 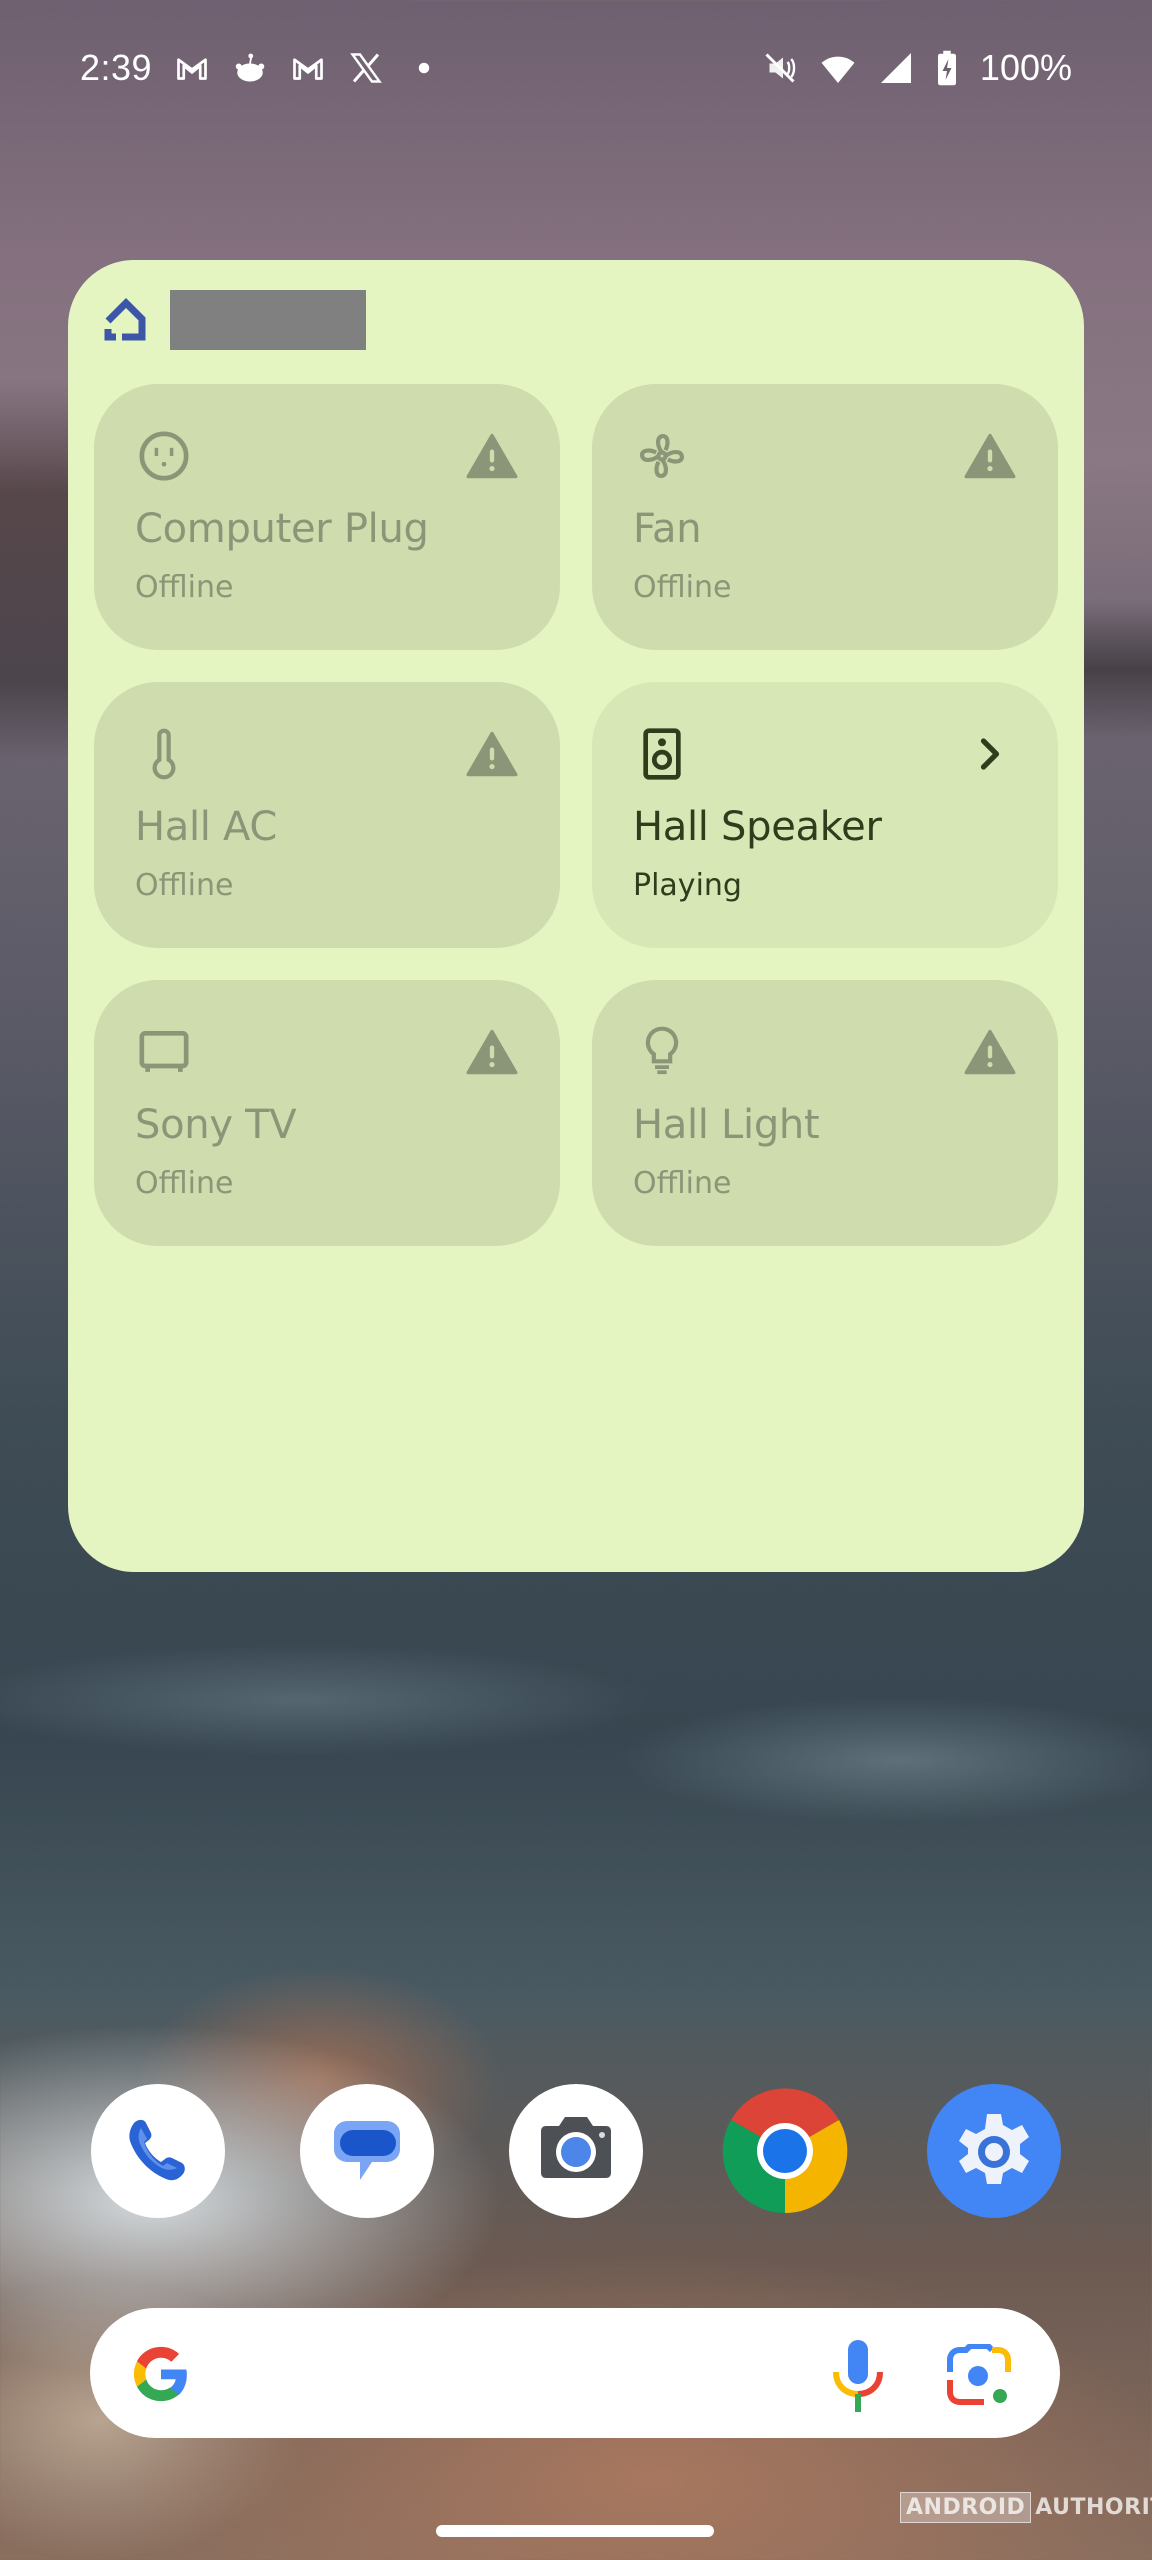 I want to click on device-tile-hall-ac: Hall AC Offline, so click(x=327, y=815).